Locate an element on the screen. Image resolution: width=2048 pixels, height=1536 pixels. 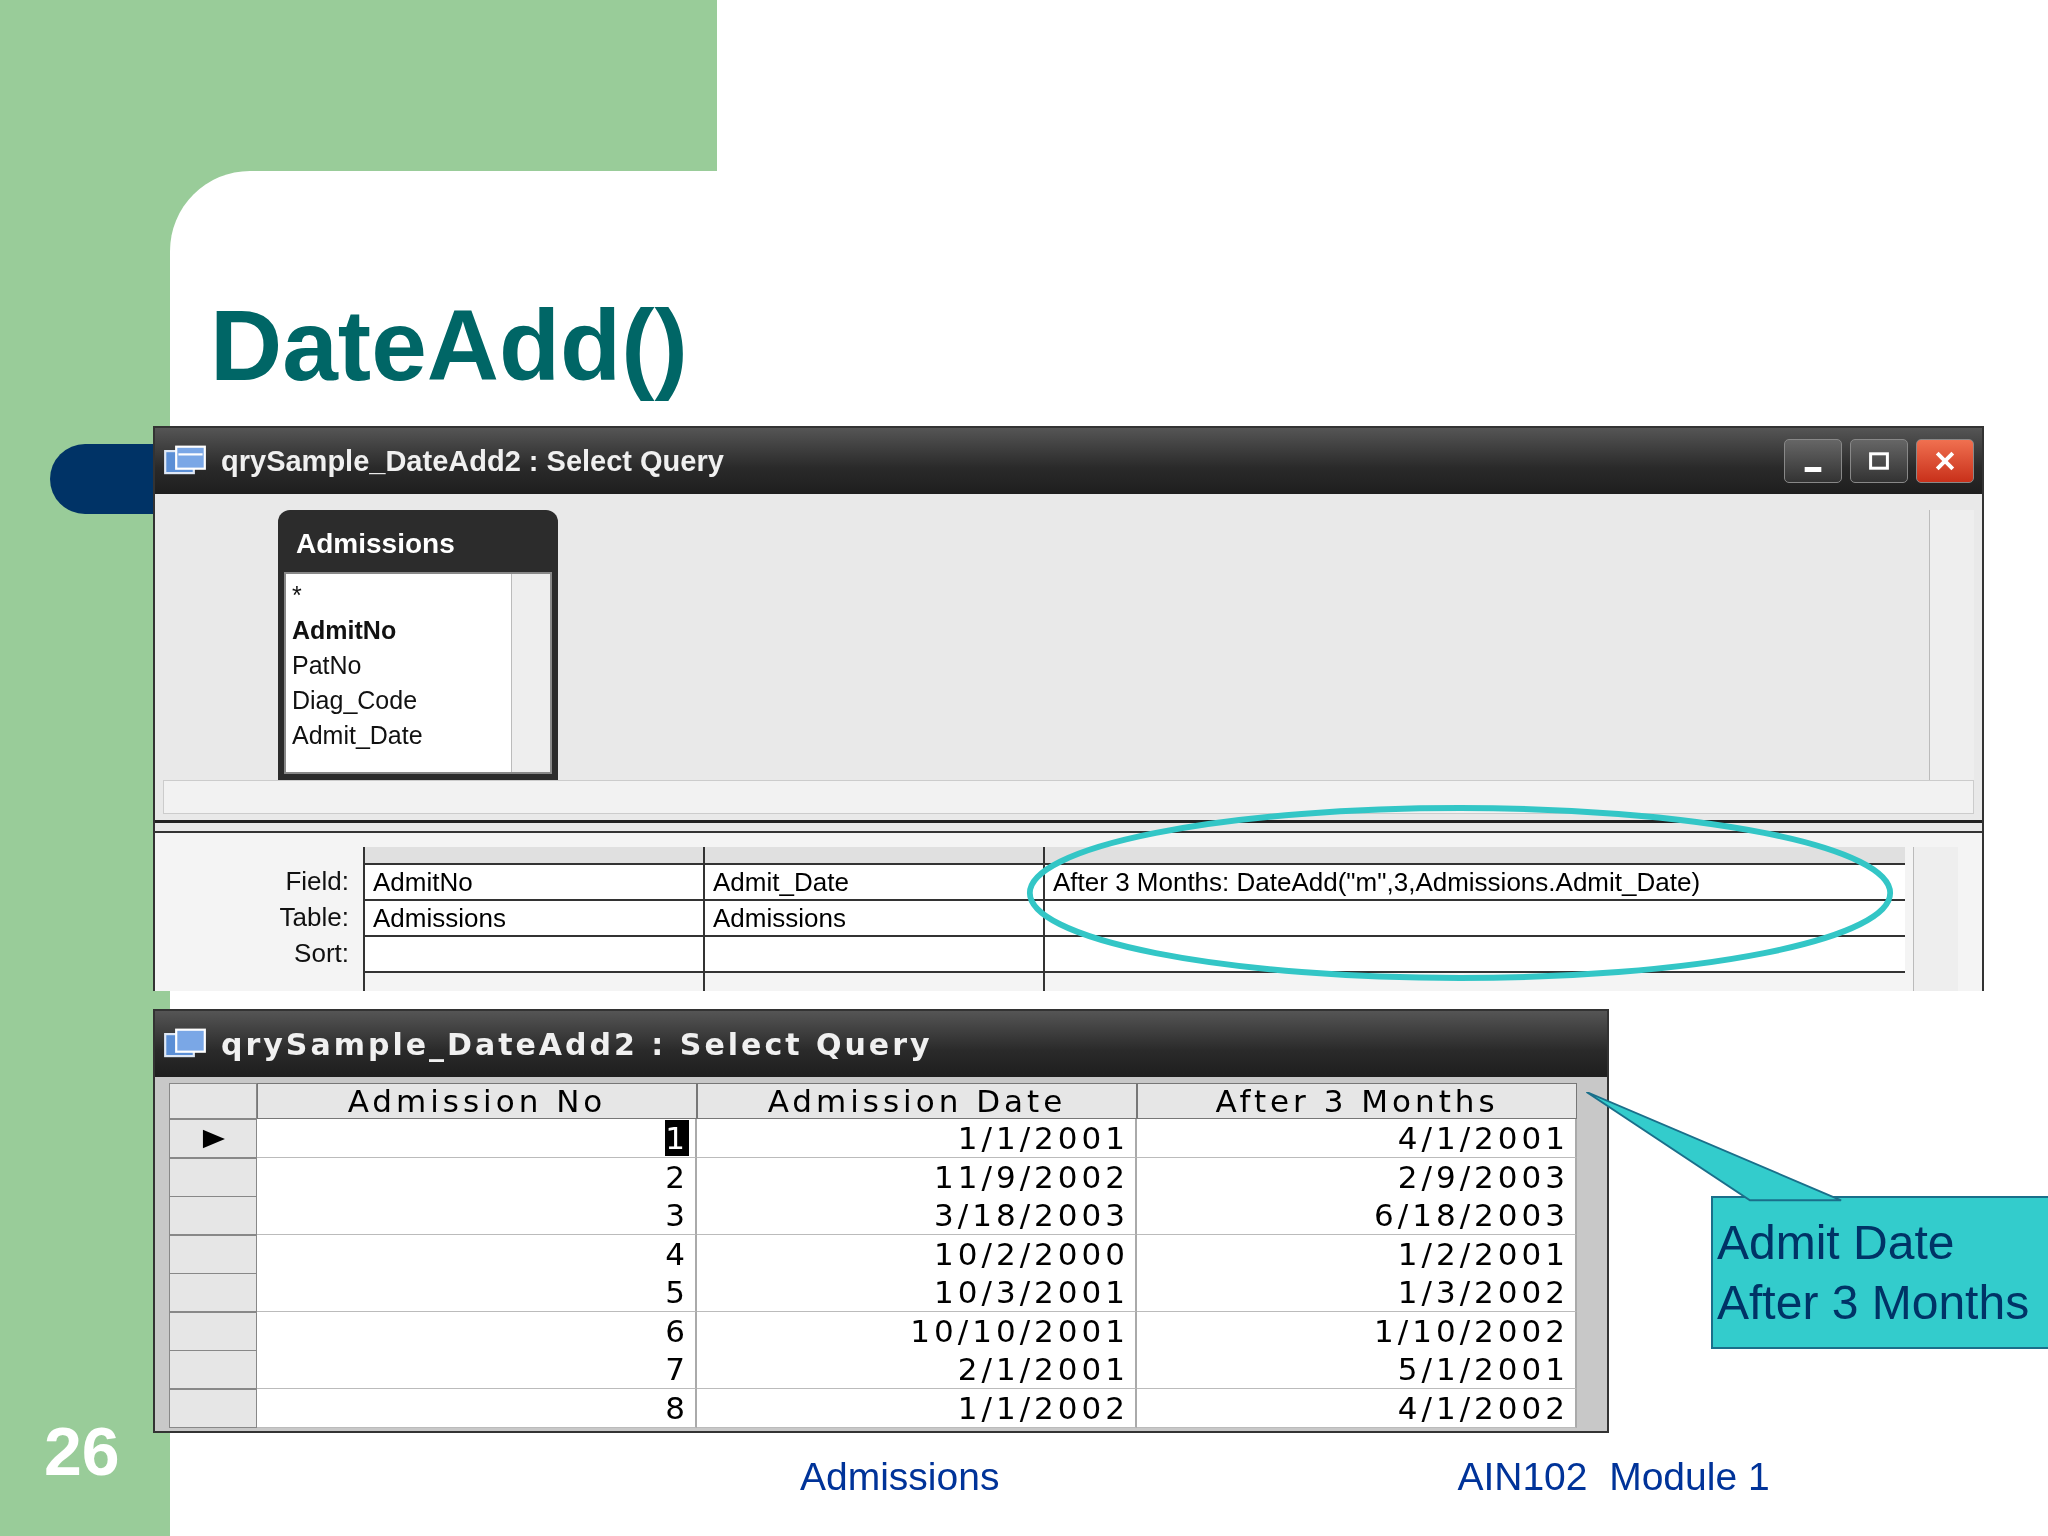
table-cell: 1/10/2002 is located at coordinates (1357, 1331).